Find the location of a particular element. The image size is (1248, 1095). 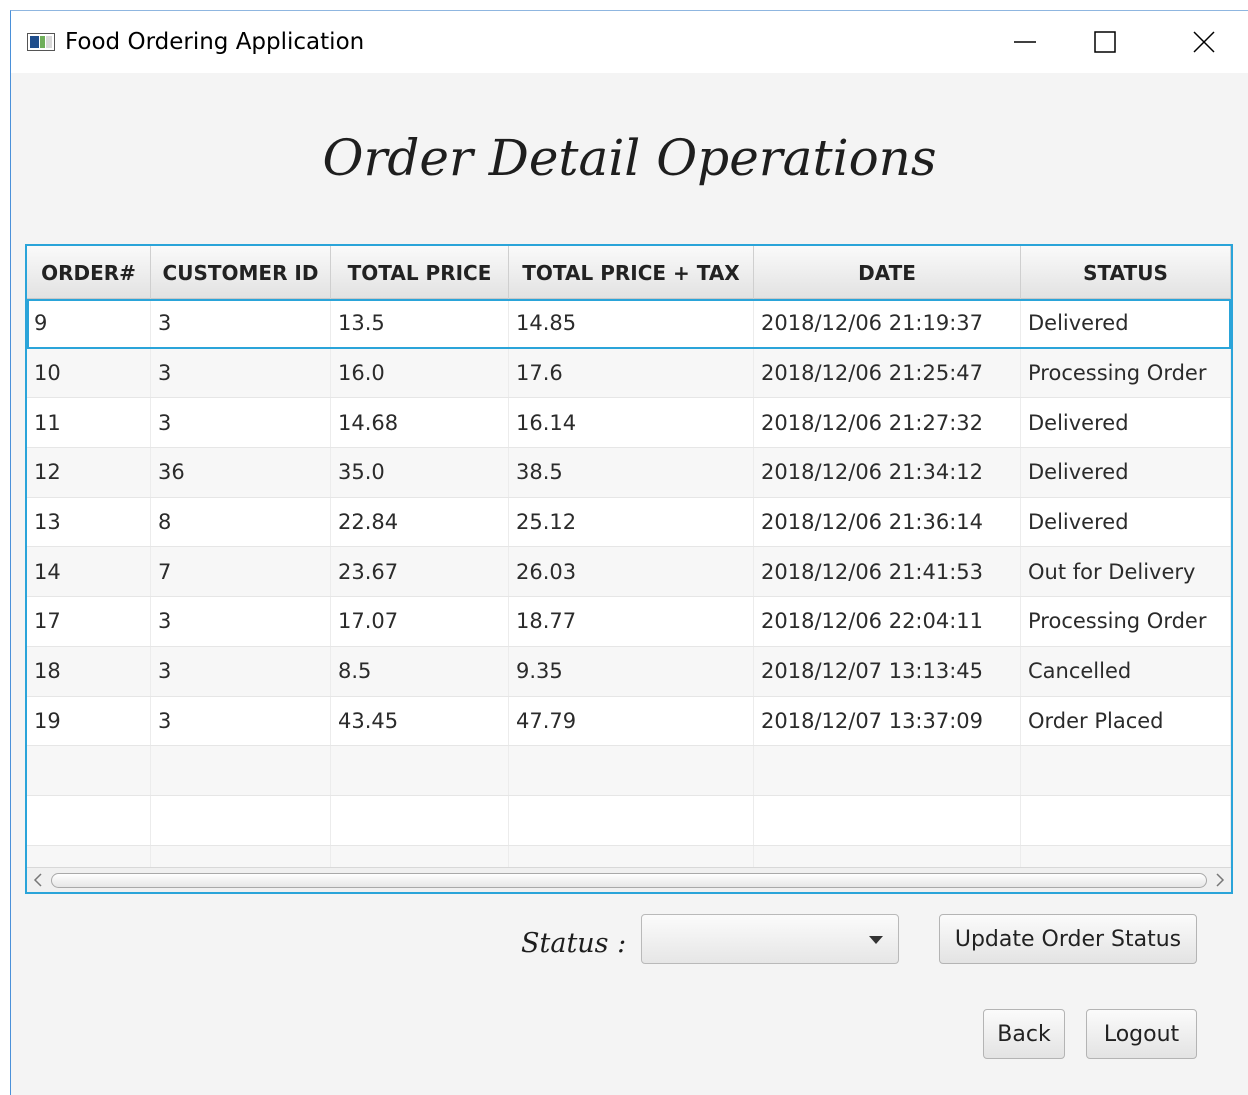

column-header-total-price: TOTAL PRICE is located at coordinates (420, 272).